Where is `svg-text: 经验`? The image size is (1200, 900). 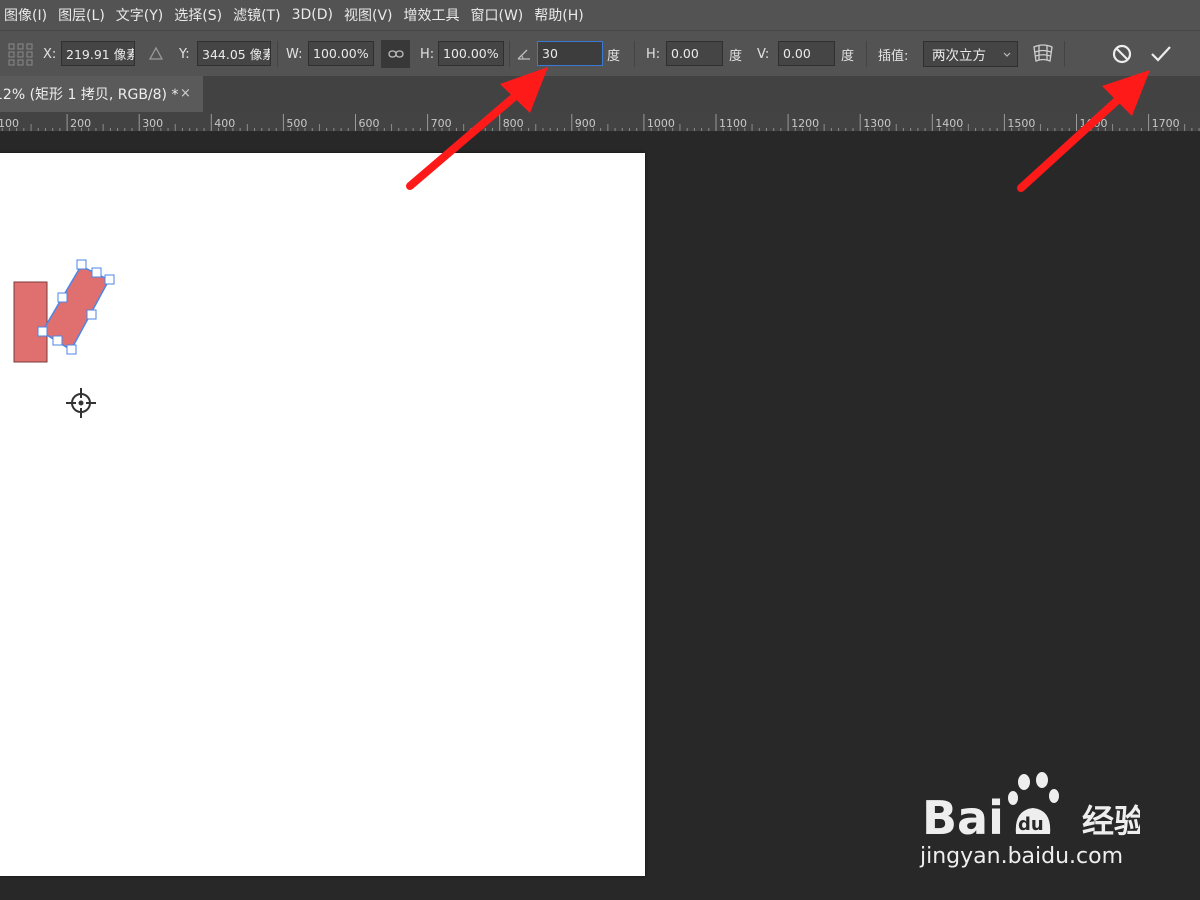
svg-text: 经验 is located at coordinates (1111, 821).